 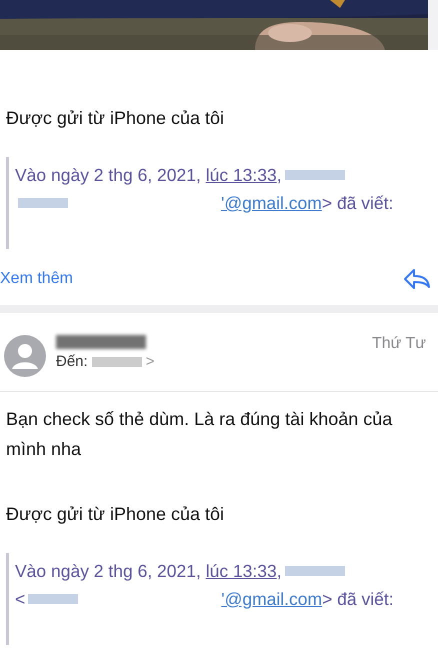 What do you see at coordinates (199, 434) in the screenshot?
I see `message-body: Bạn check số thẻ dùm. Là ra đúng tài khoản của mình nha` at bounding box center [199, 434].